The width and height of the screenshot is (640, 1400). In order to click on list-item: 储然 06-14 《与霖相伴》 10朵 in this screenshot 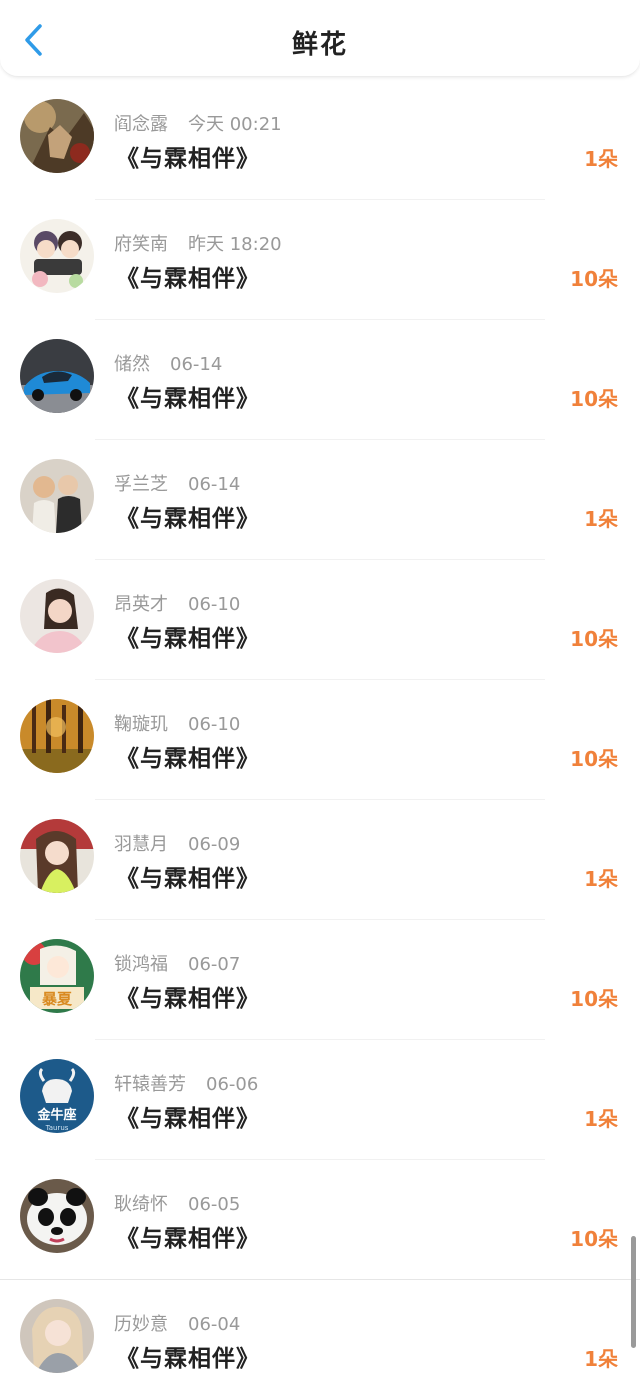, I will do `click(320, 380)`.